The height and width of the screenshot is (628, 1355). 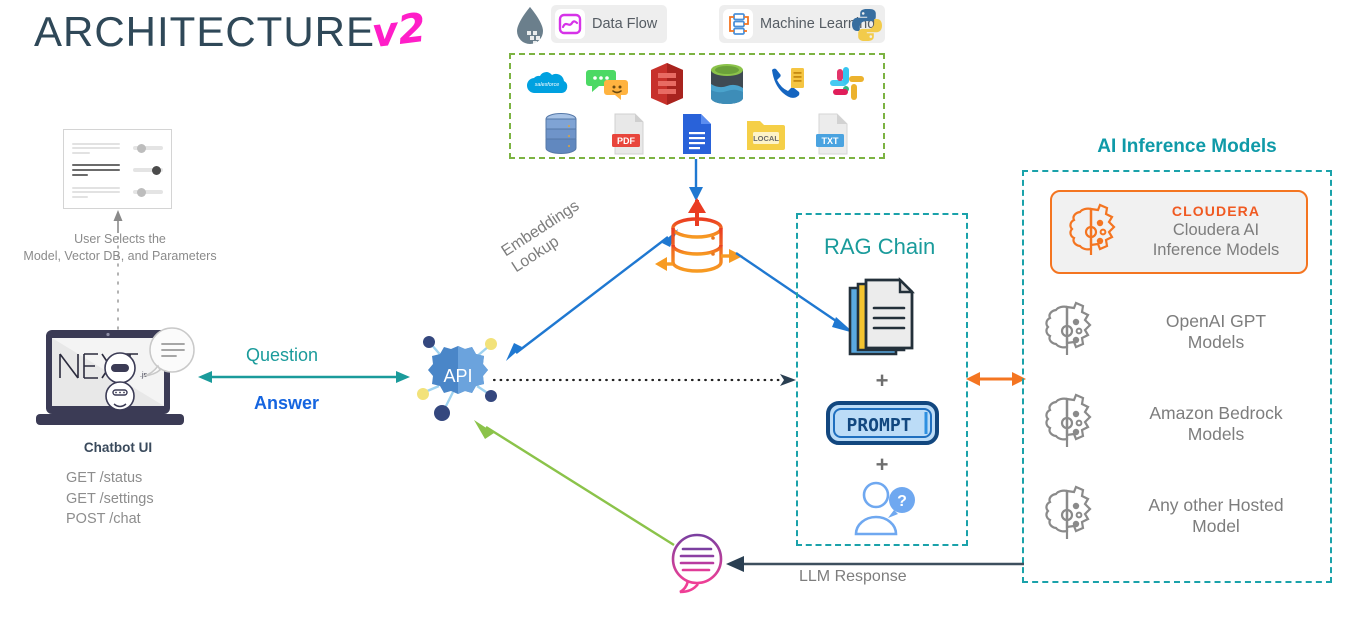 I want to click on vector-database-icon, so click(x=700, y=241).